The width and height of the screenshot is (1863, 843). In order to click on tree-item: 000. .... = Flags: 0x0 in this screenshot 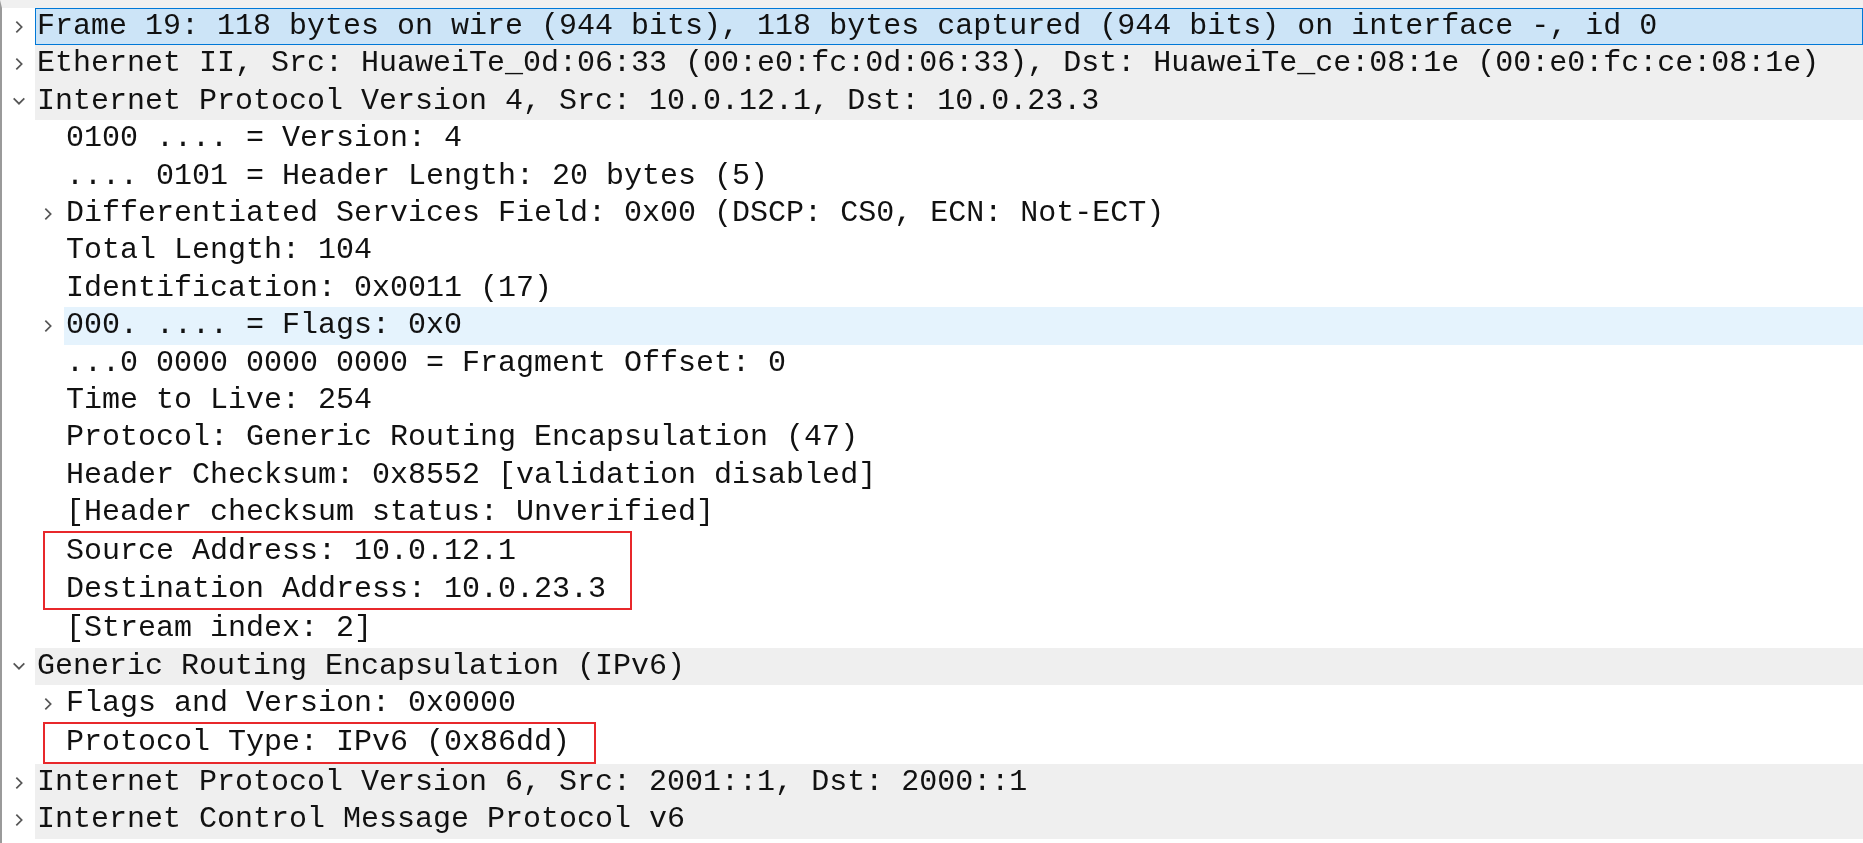, I will do `click(963, 326)`.